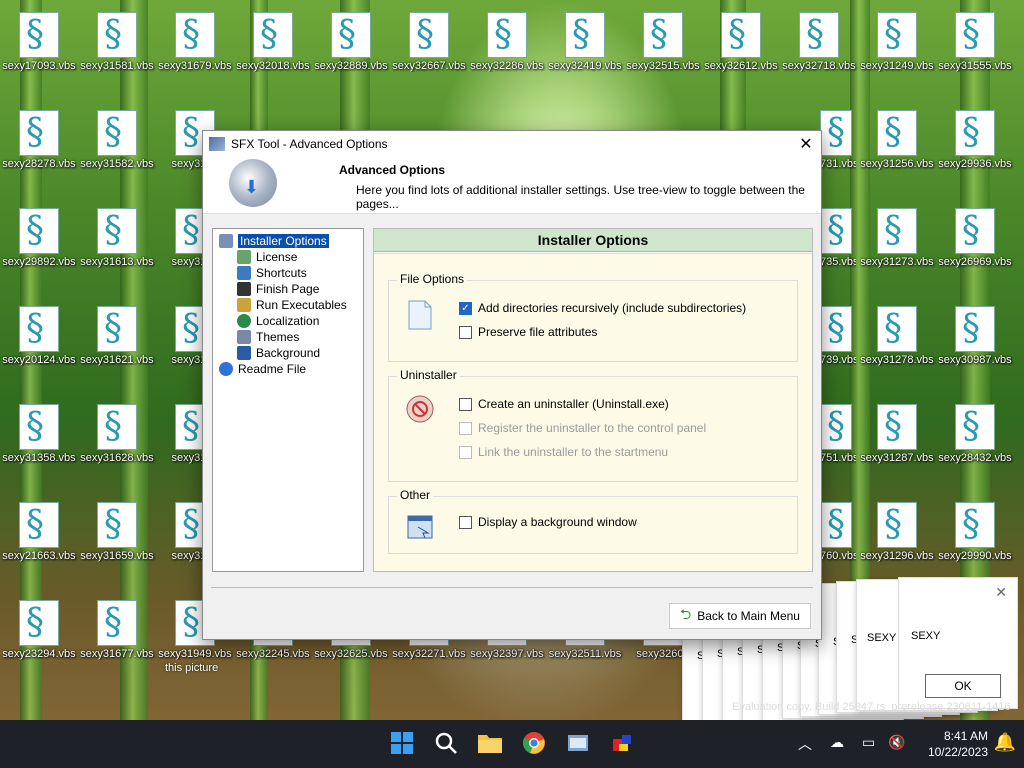 This screenshot has height=768, width=1024. Describe the element at coordinates (663, 49) in the screenshot. I see `desktop-file-icon: sexy32515.vbs` at that location.